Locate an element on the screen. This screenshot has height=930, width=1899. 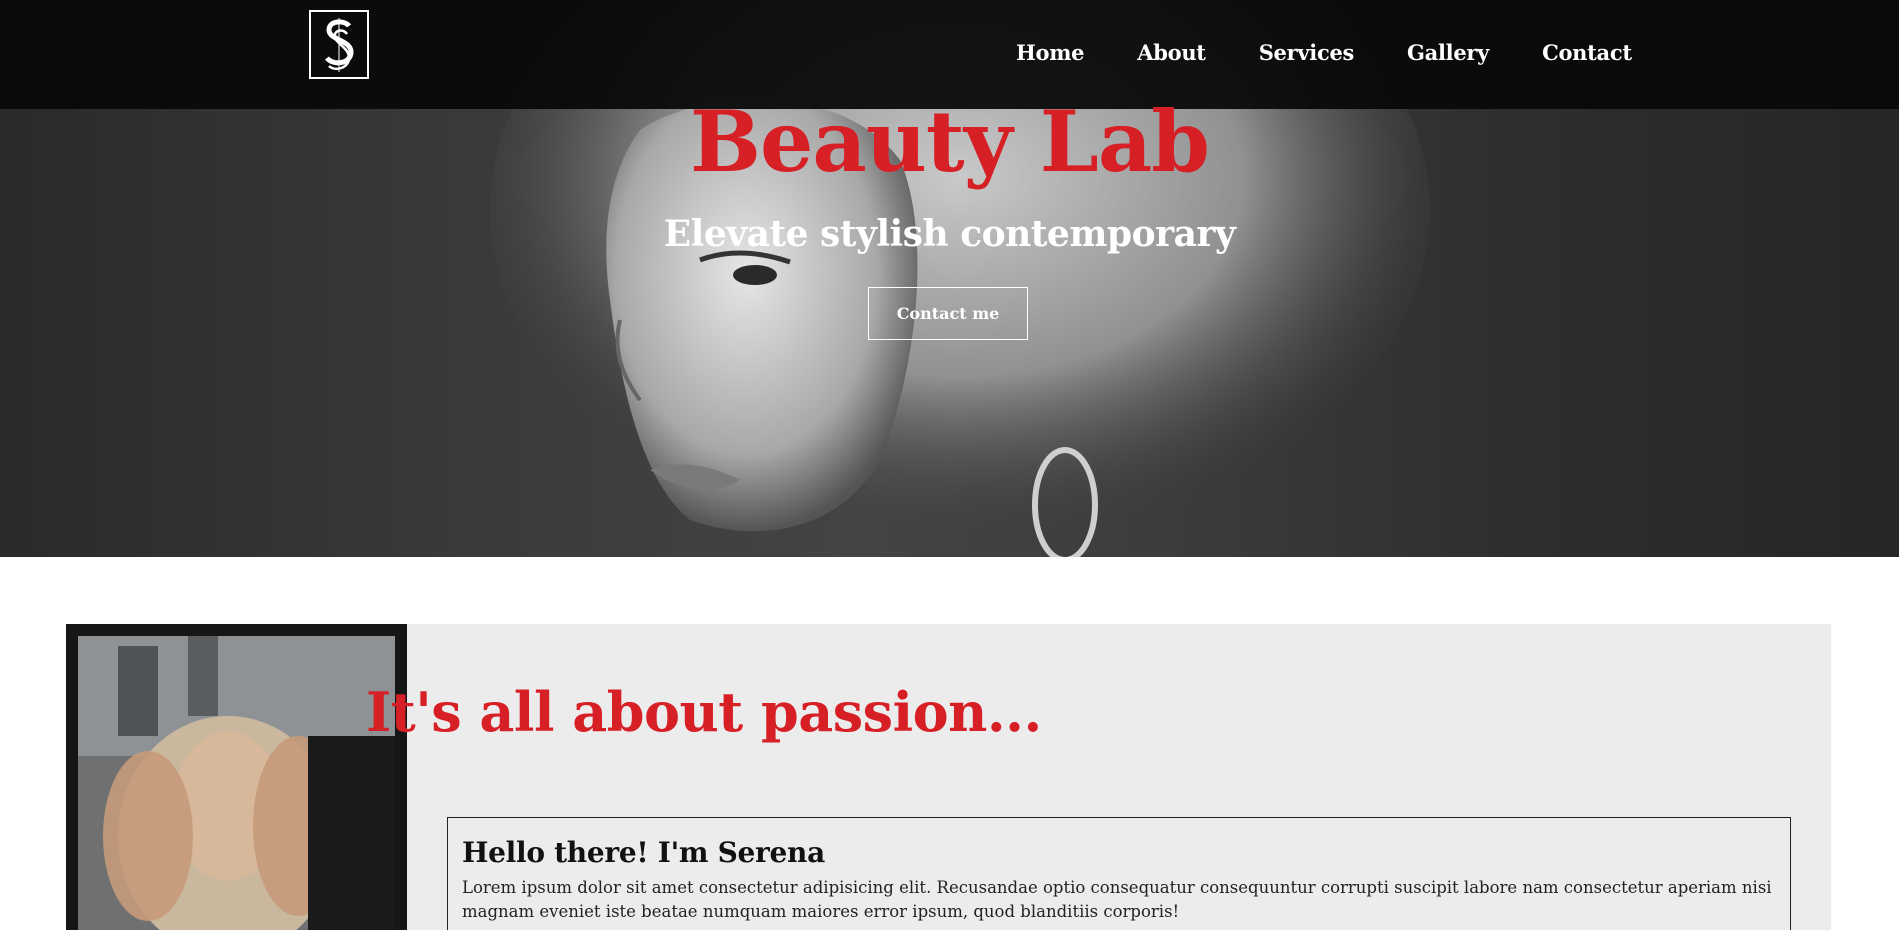
logo-icon is located at coordinates (339, 44).